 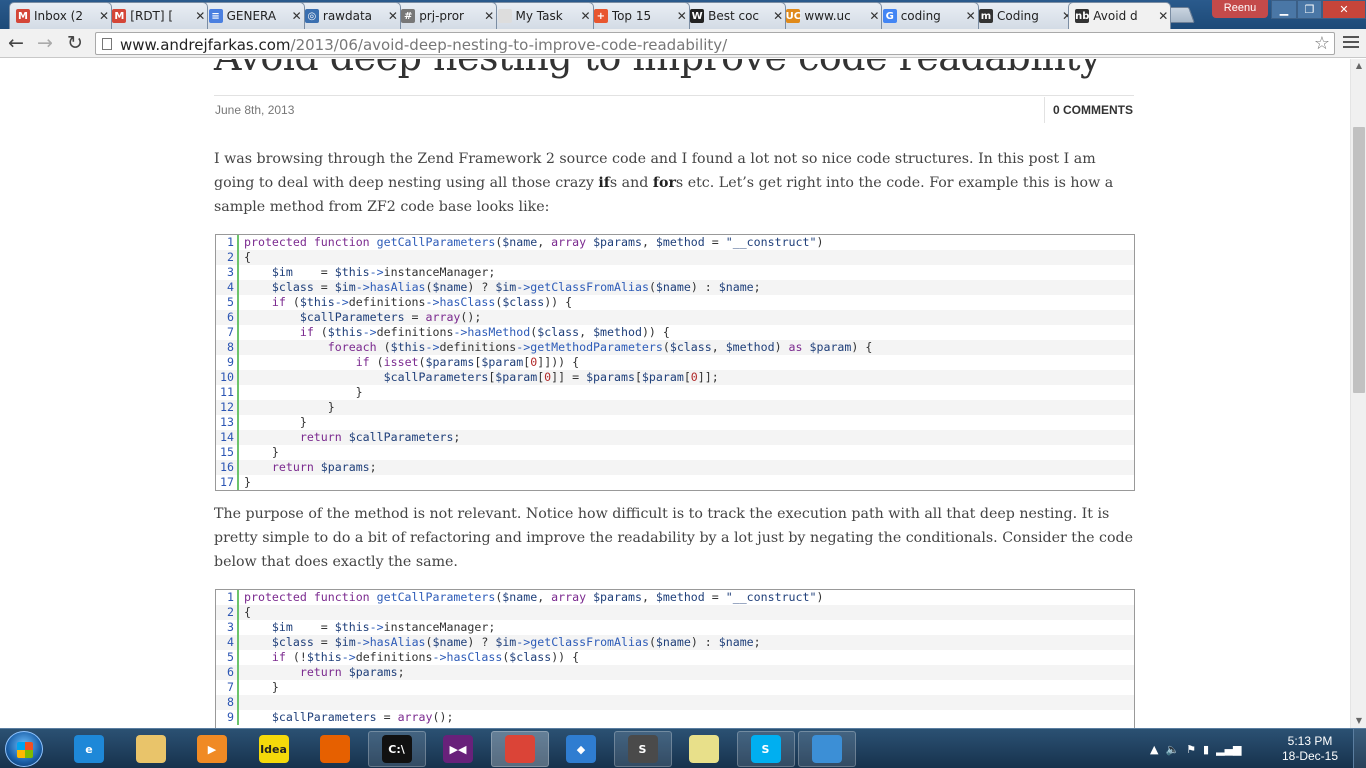 What do you see at coordinates (664, 183) in the screenshot?
I see `bold-keyword: for` at bounding box center [664, 183].